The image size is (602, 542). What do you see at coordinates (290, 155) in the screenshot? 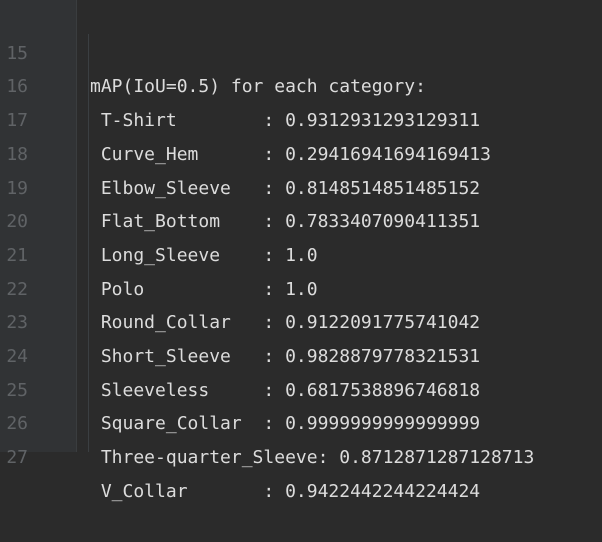
I see `line-text: Curve_Hem : 0.29416941694169413` at bounding box center [290, 155].